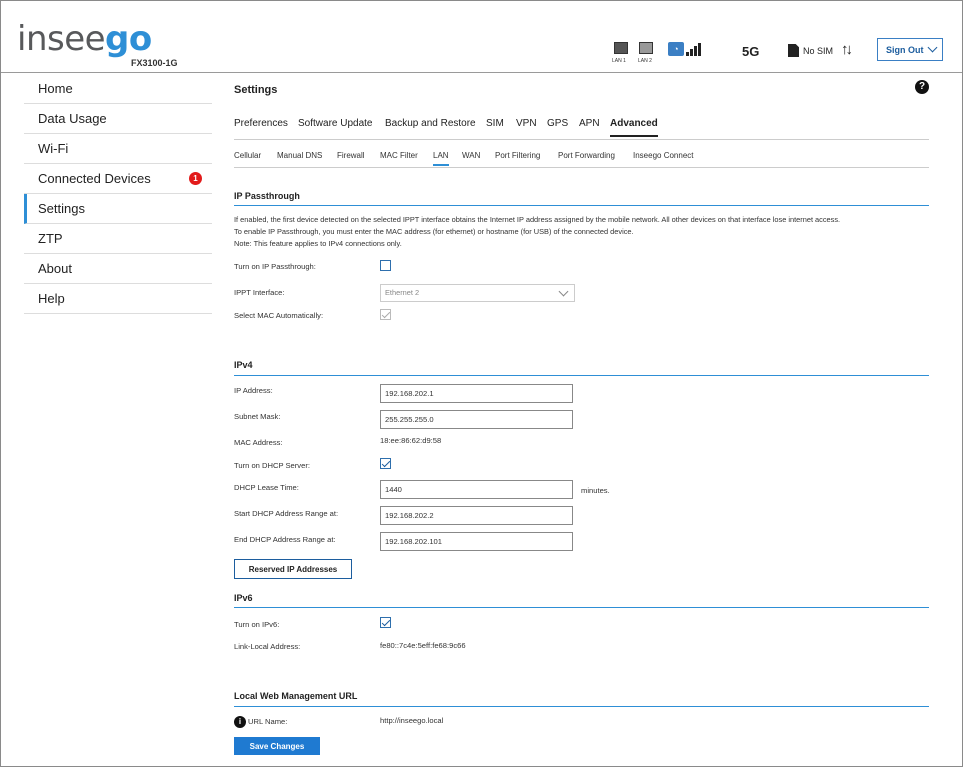  What do you see at coordinates (243, 365) in the screenshot?
I see `ipv4-title: IPv4` at bounding box center [243, 365].